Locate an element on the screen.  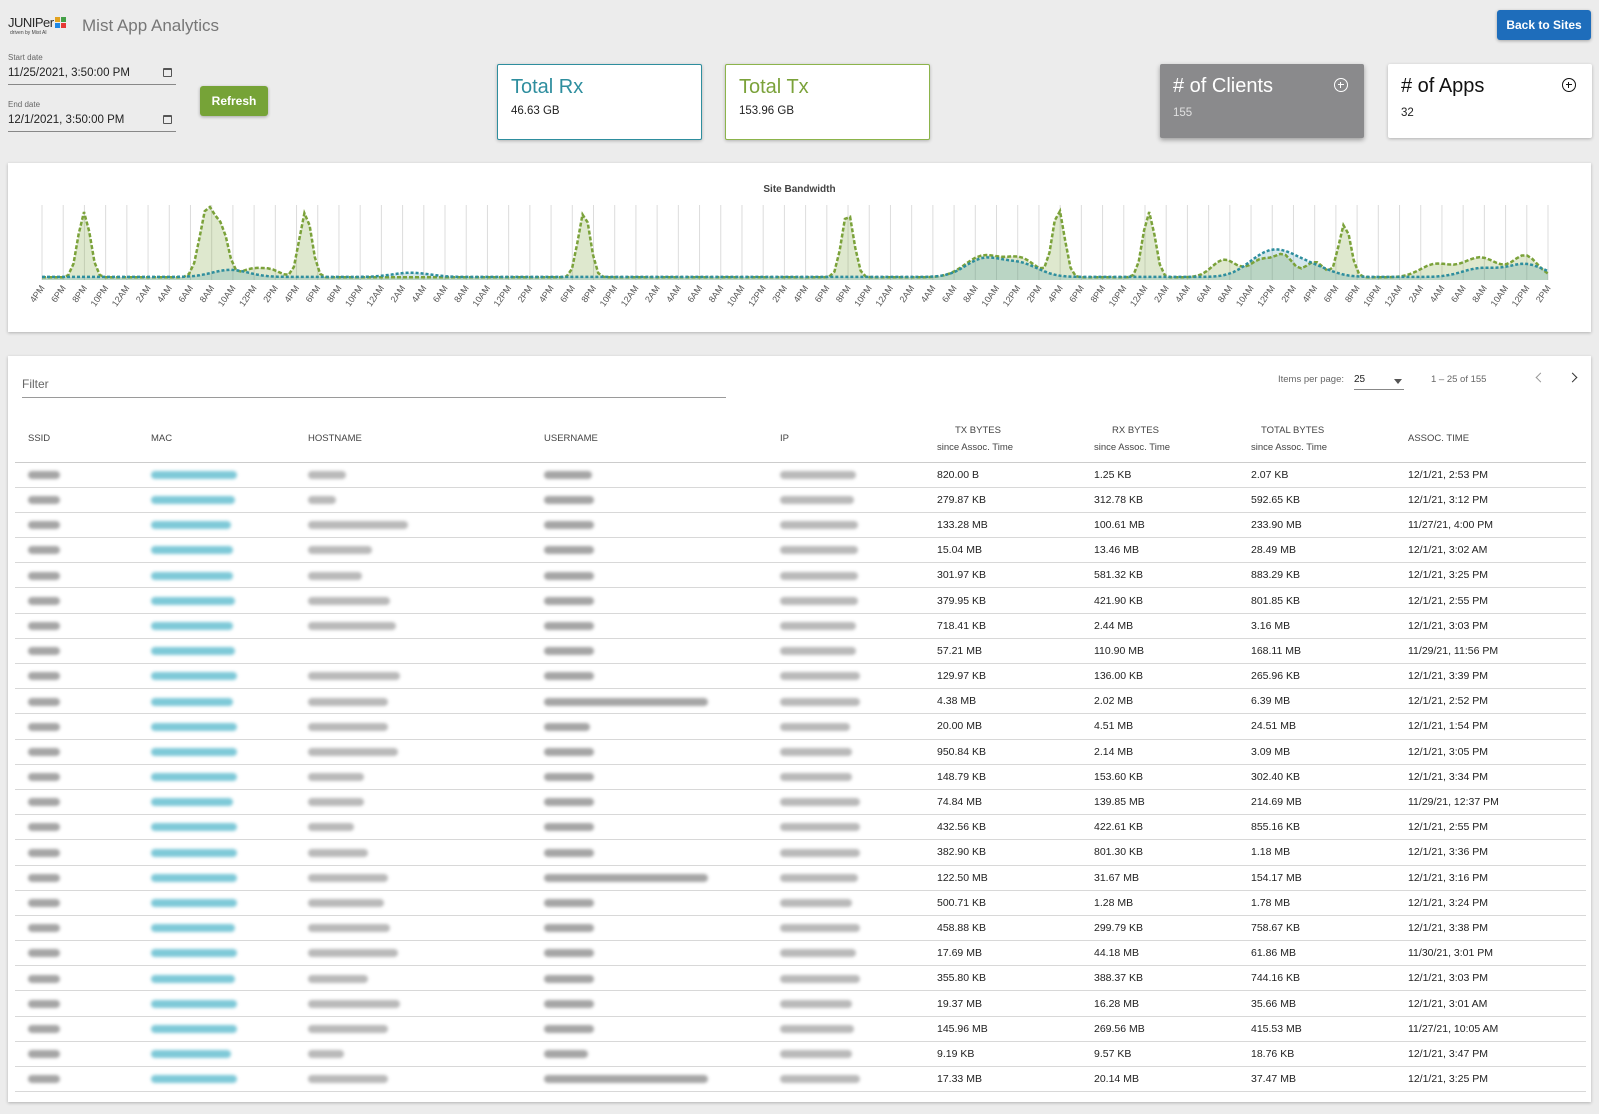
filter-field is located at coordinates (374, 386).